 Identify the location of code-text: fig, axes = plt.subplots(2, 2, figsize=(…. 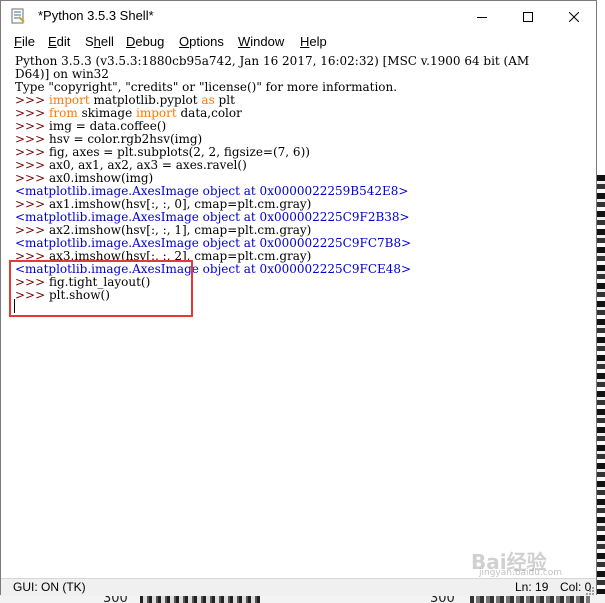
(179, 152).